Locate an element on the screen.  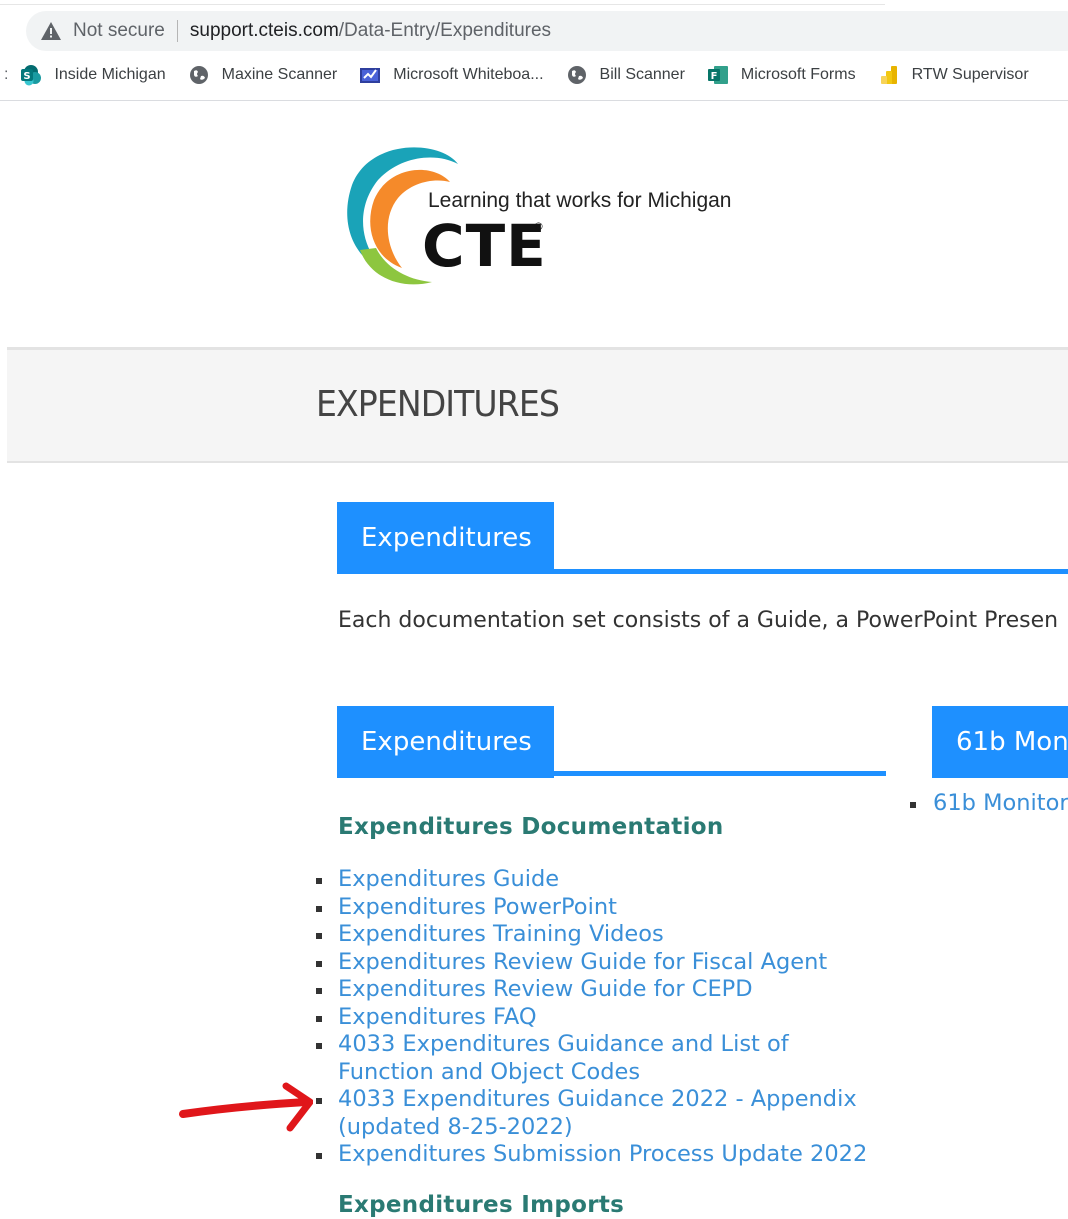
svg-text: F is located at coordinates (713, 76).